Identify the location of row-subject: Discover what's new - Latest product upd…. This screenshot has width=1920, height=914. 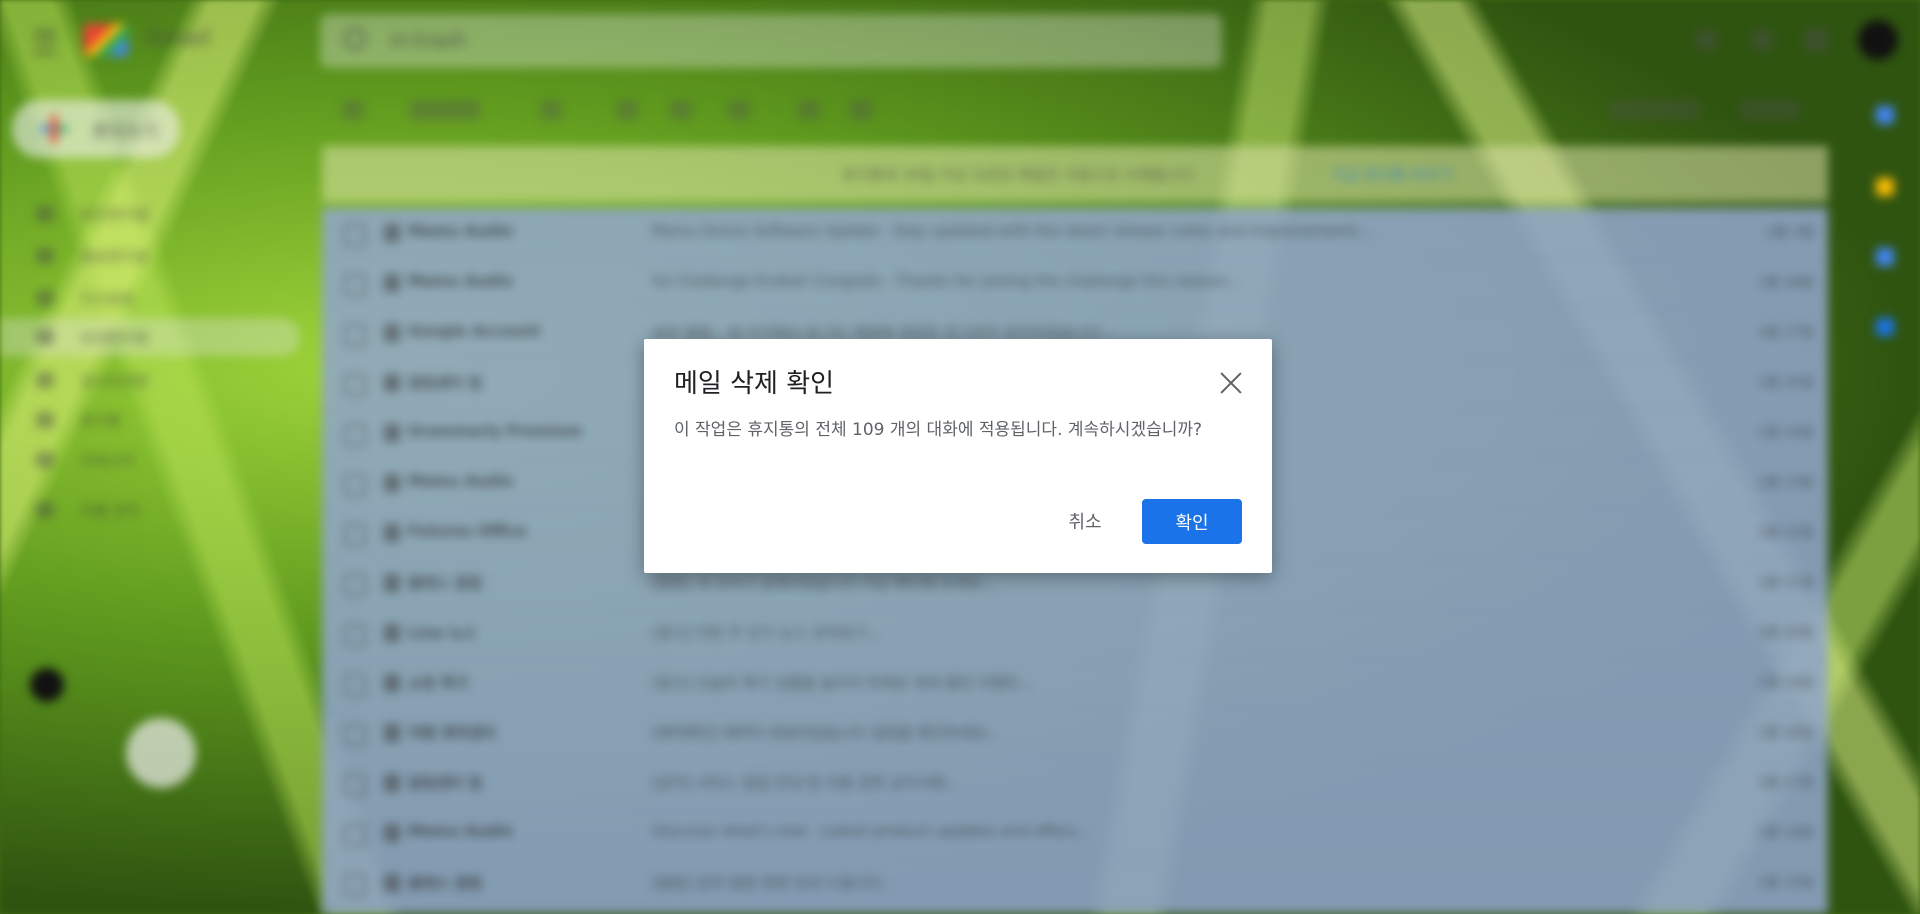
(871, 831).